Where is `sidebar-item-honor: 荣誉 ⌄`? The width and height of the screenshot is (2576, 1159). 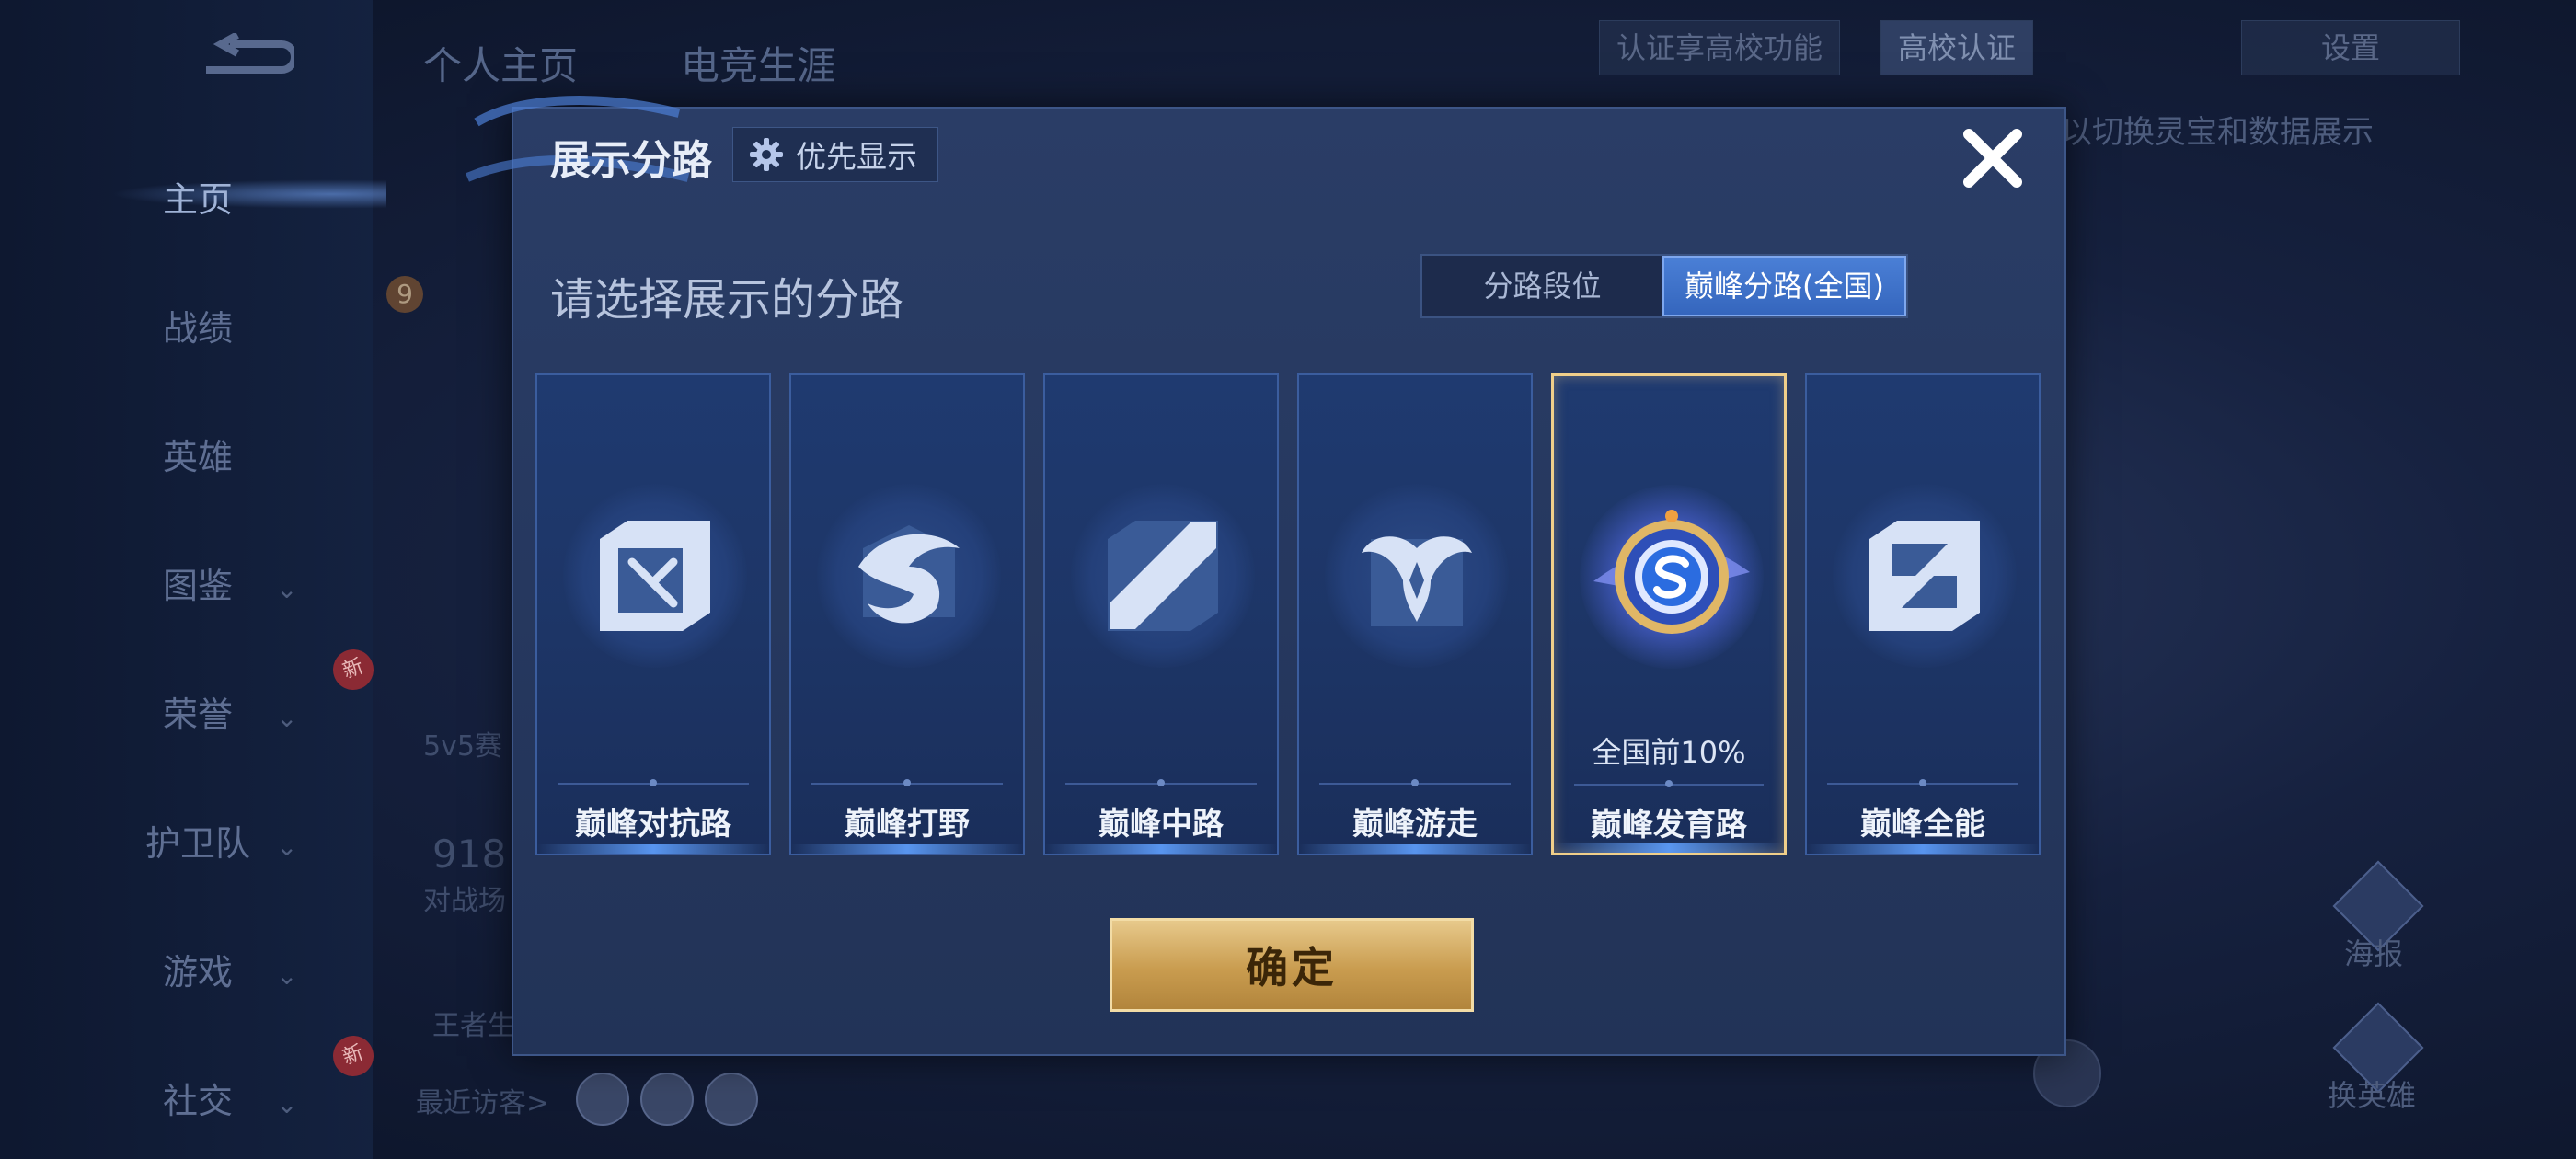 sidebar-item-honor: 荣誉 ⌄ is located at coordinates (244, 711).